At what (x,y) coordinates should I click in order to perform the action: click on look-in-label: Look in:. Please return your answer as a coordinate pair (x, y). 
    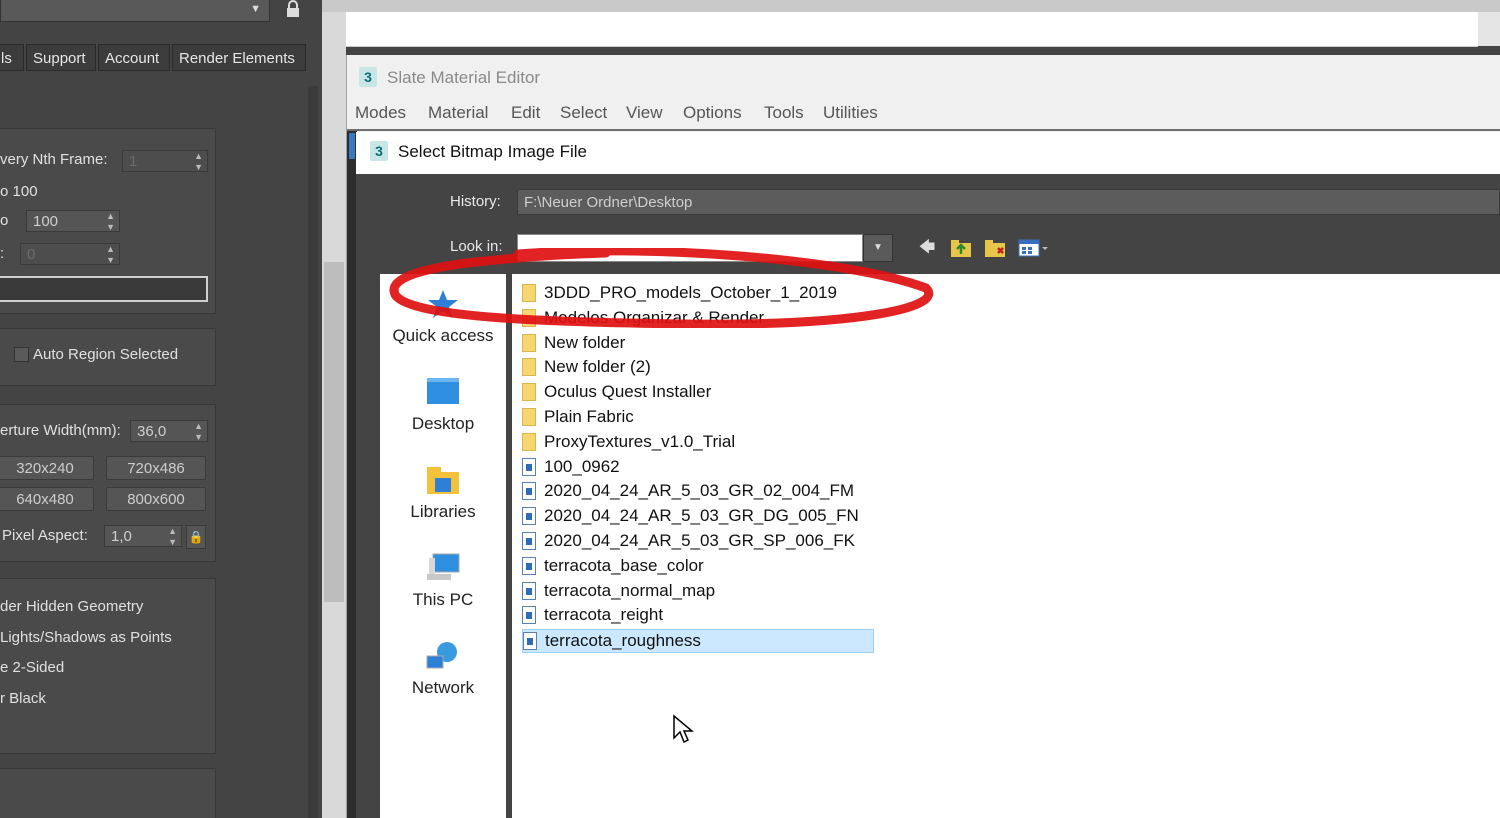
    Looking at the image, I should click on (476, 246).